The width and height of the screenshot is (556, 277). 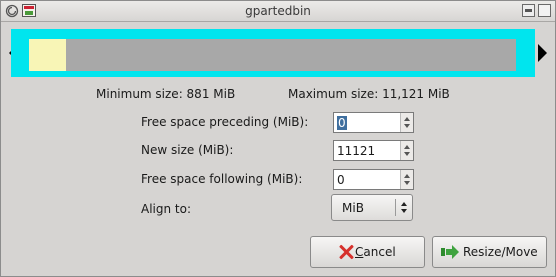 I want to click on cancel-label: Cancel, so click(x=375, y=252).